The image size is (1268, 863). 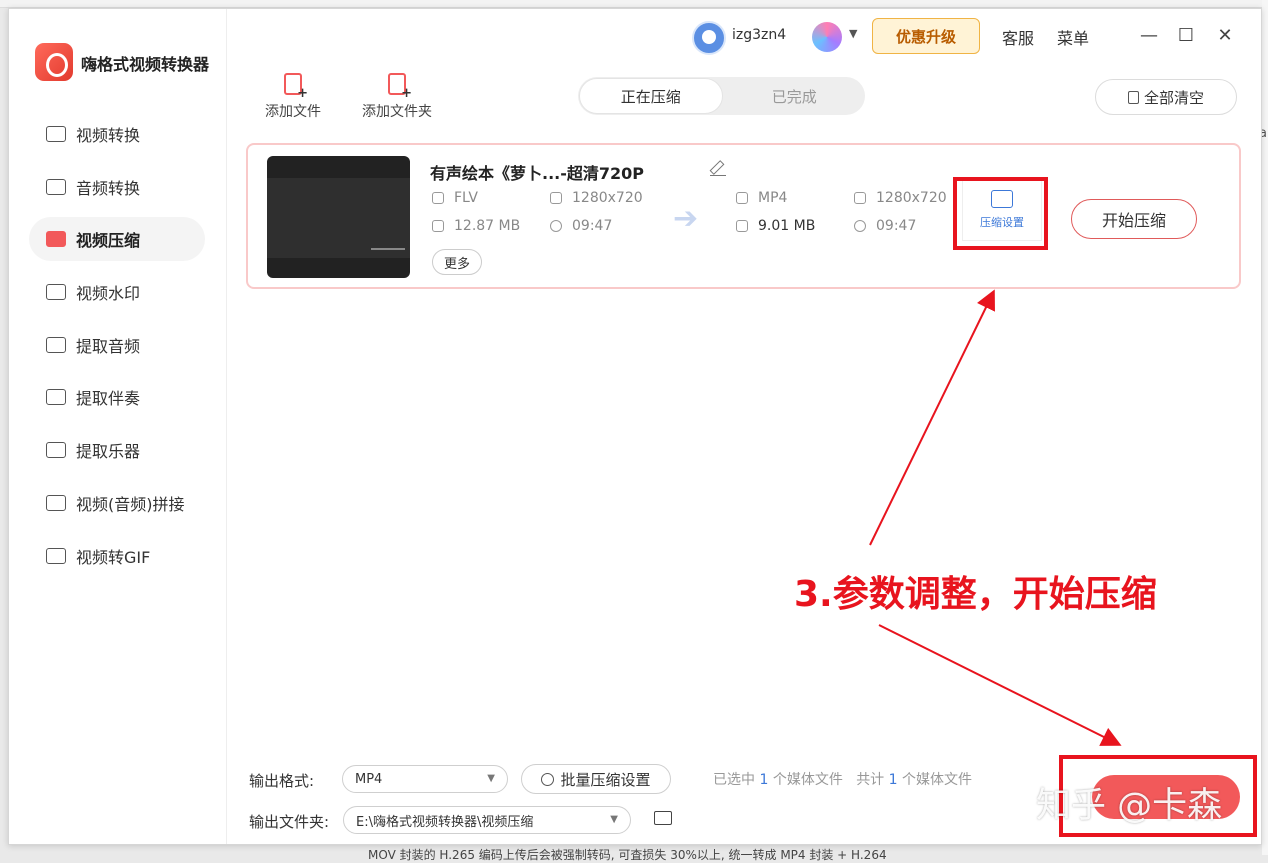 What do you see at coordinates (56, 134) in the screenshot?
I see `video-convert-icon` at bounding box center [56, 134].